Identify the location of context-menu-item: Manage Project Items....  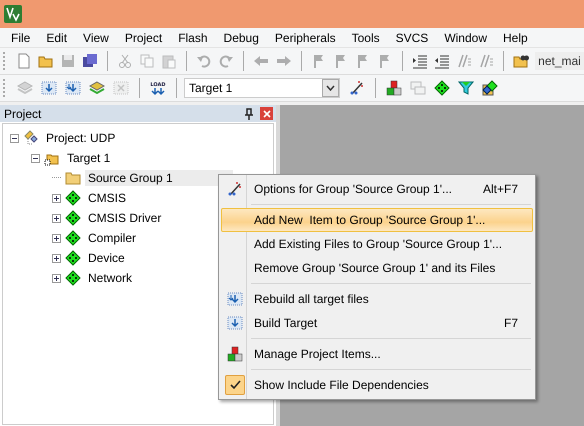
(377, 354).